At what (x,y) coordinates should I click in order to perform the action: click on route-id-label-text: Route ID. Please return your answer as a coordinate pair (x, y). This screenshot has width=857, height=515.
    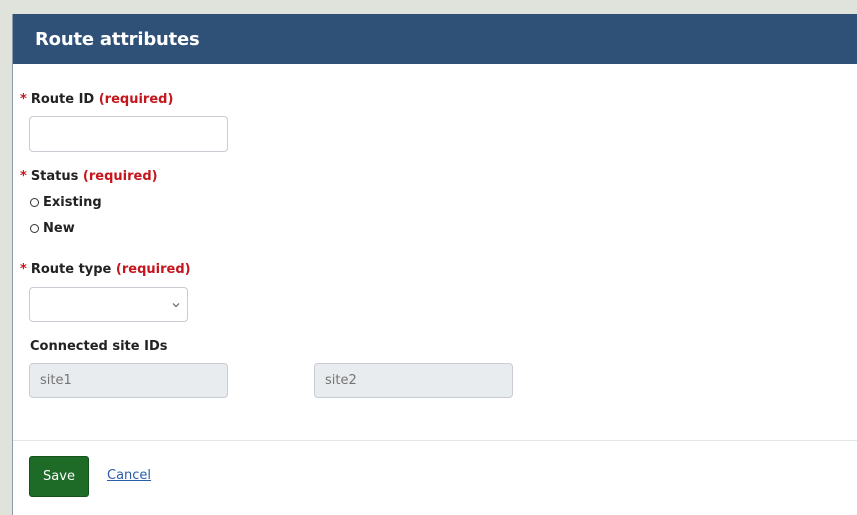
    Looking at the image, I should click on (62, 99).